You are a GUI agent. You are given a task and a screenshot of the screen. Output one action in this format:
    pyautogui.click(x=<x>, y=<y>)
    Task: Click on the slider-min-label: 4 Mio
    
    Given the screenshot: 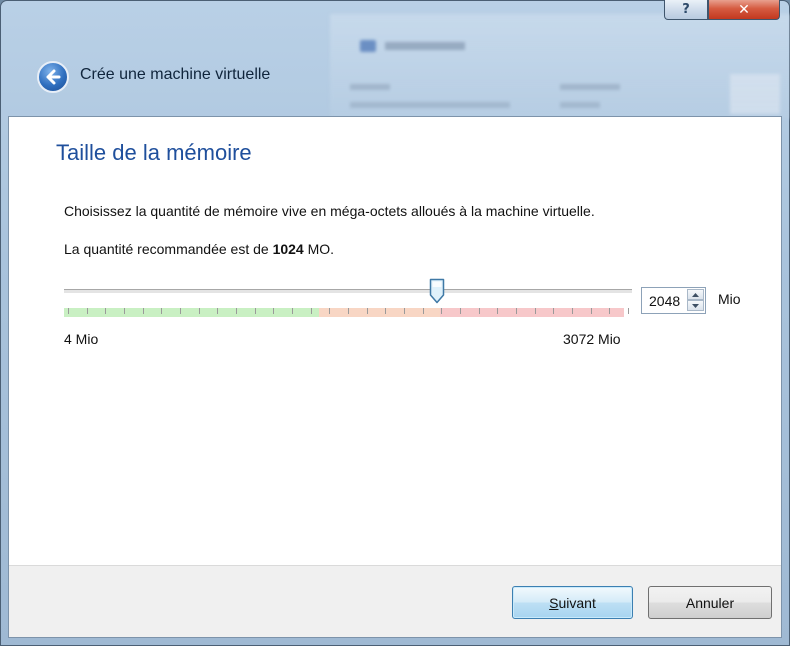 What is the action you would take?
    pyautogui.click(x=81, y=339)
    